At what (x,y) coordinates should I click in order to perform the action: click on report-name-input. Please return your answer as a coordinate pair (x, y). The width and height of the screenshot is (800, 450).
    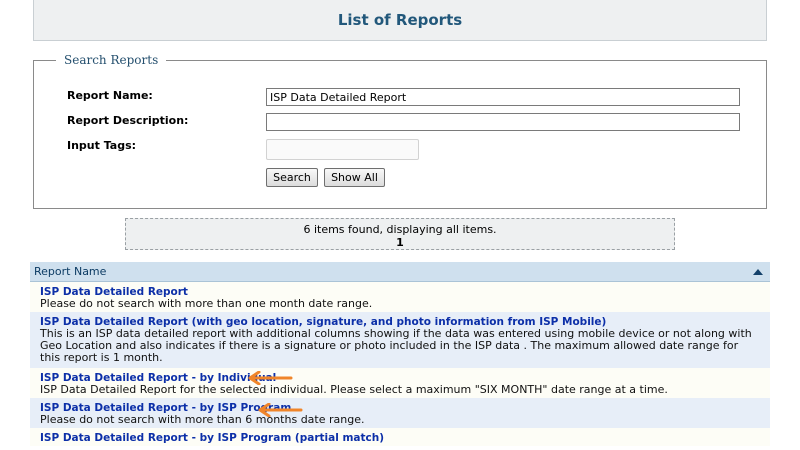
    Looking at the image, I should click on (503, 97).